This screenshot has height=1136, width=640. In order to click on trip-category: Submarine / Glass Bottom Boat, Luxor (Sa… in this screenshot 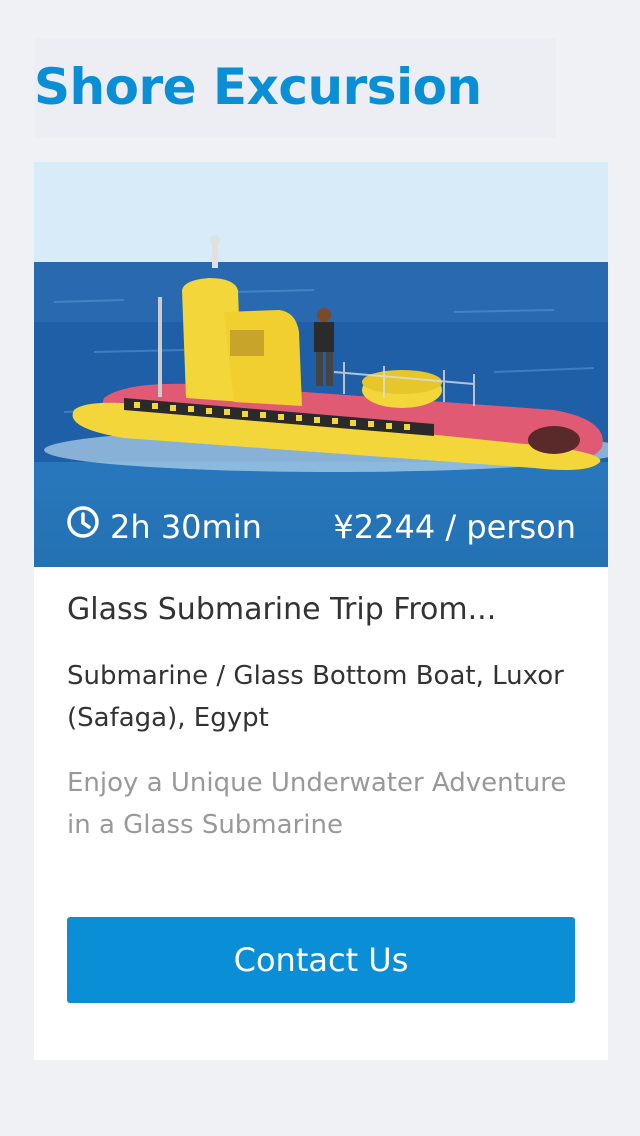, I will do `click(315, 697)`.